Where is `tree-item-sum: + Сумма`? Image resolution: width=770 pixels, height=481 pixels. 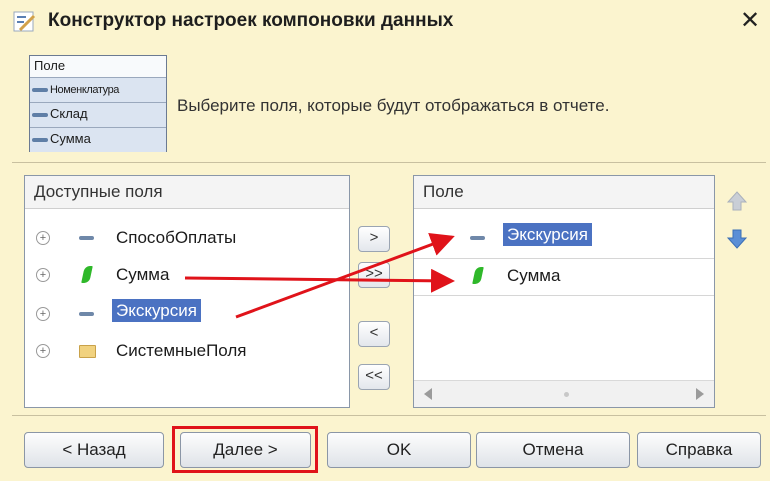 tree-item-sum: + Сумма is located at coordinates (187, 277).